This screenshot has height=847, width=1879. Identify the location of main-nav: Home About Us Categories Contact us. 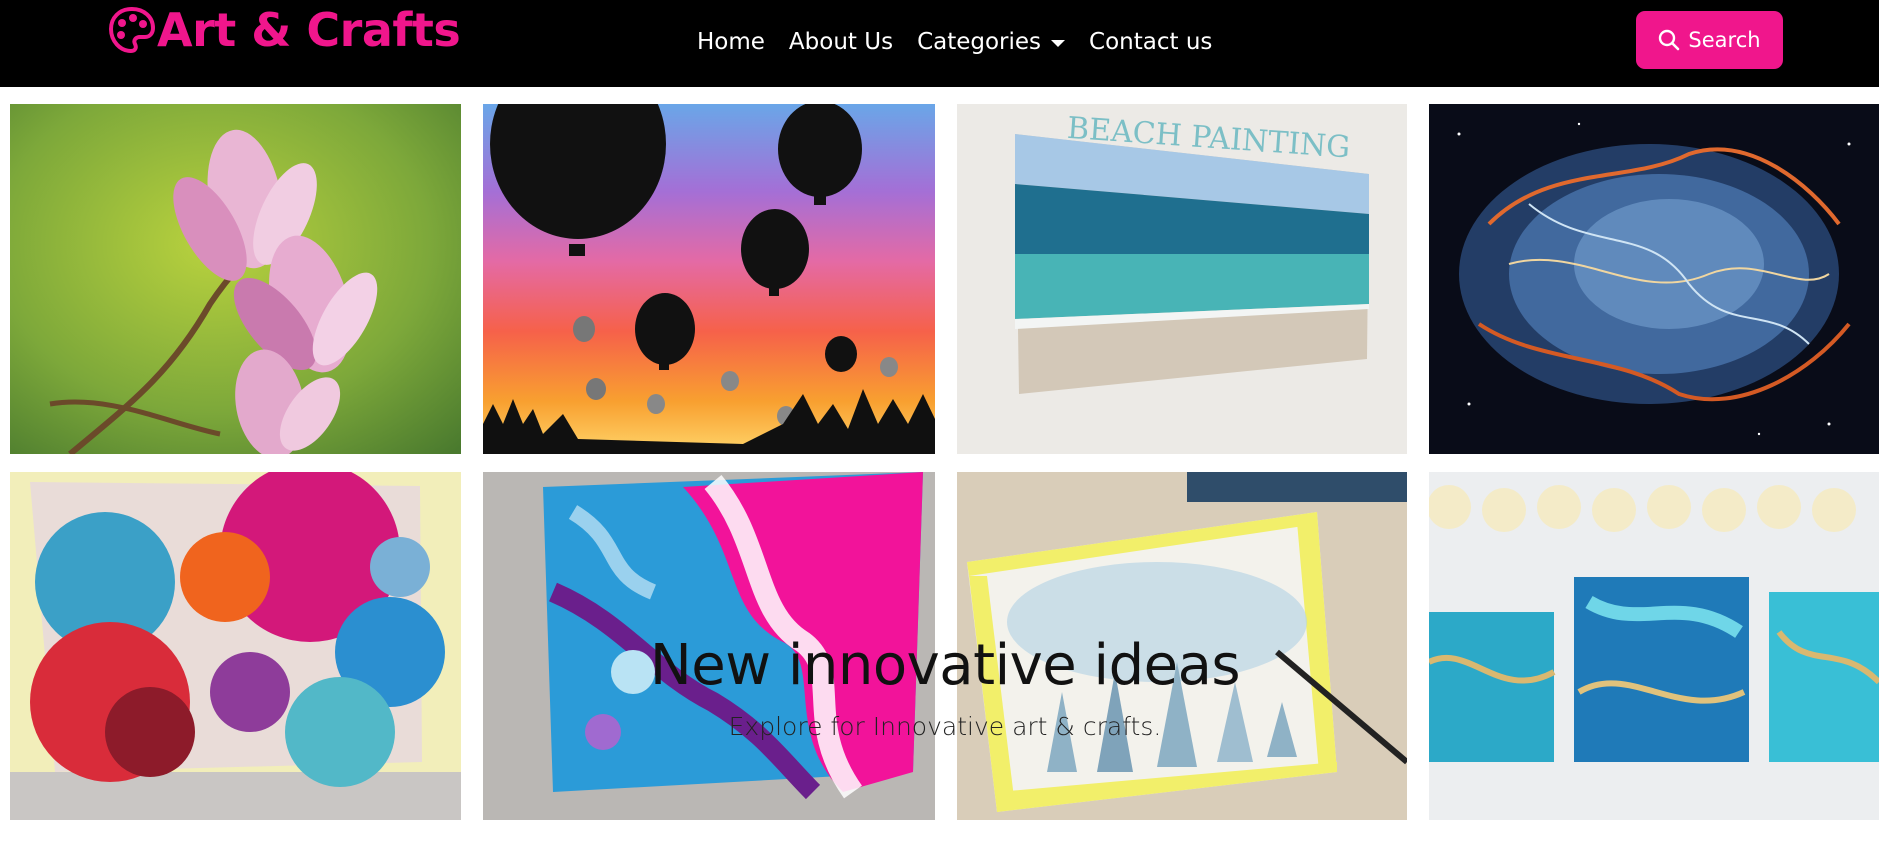
(966, 42).